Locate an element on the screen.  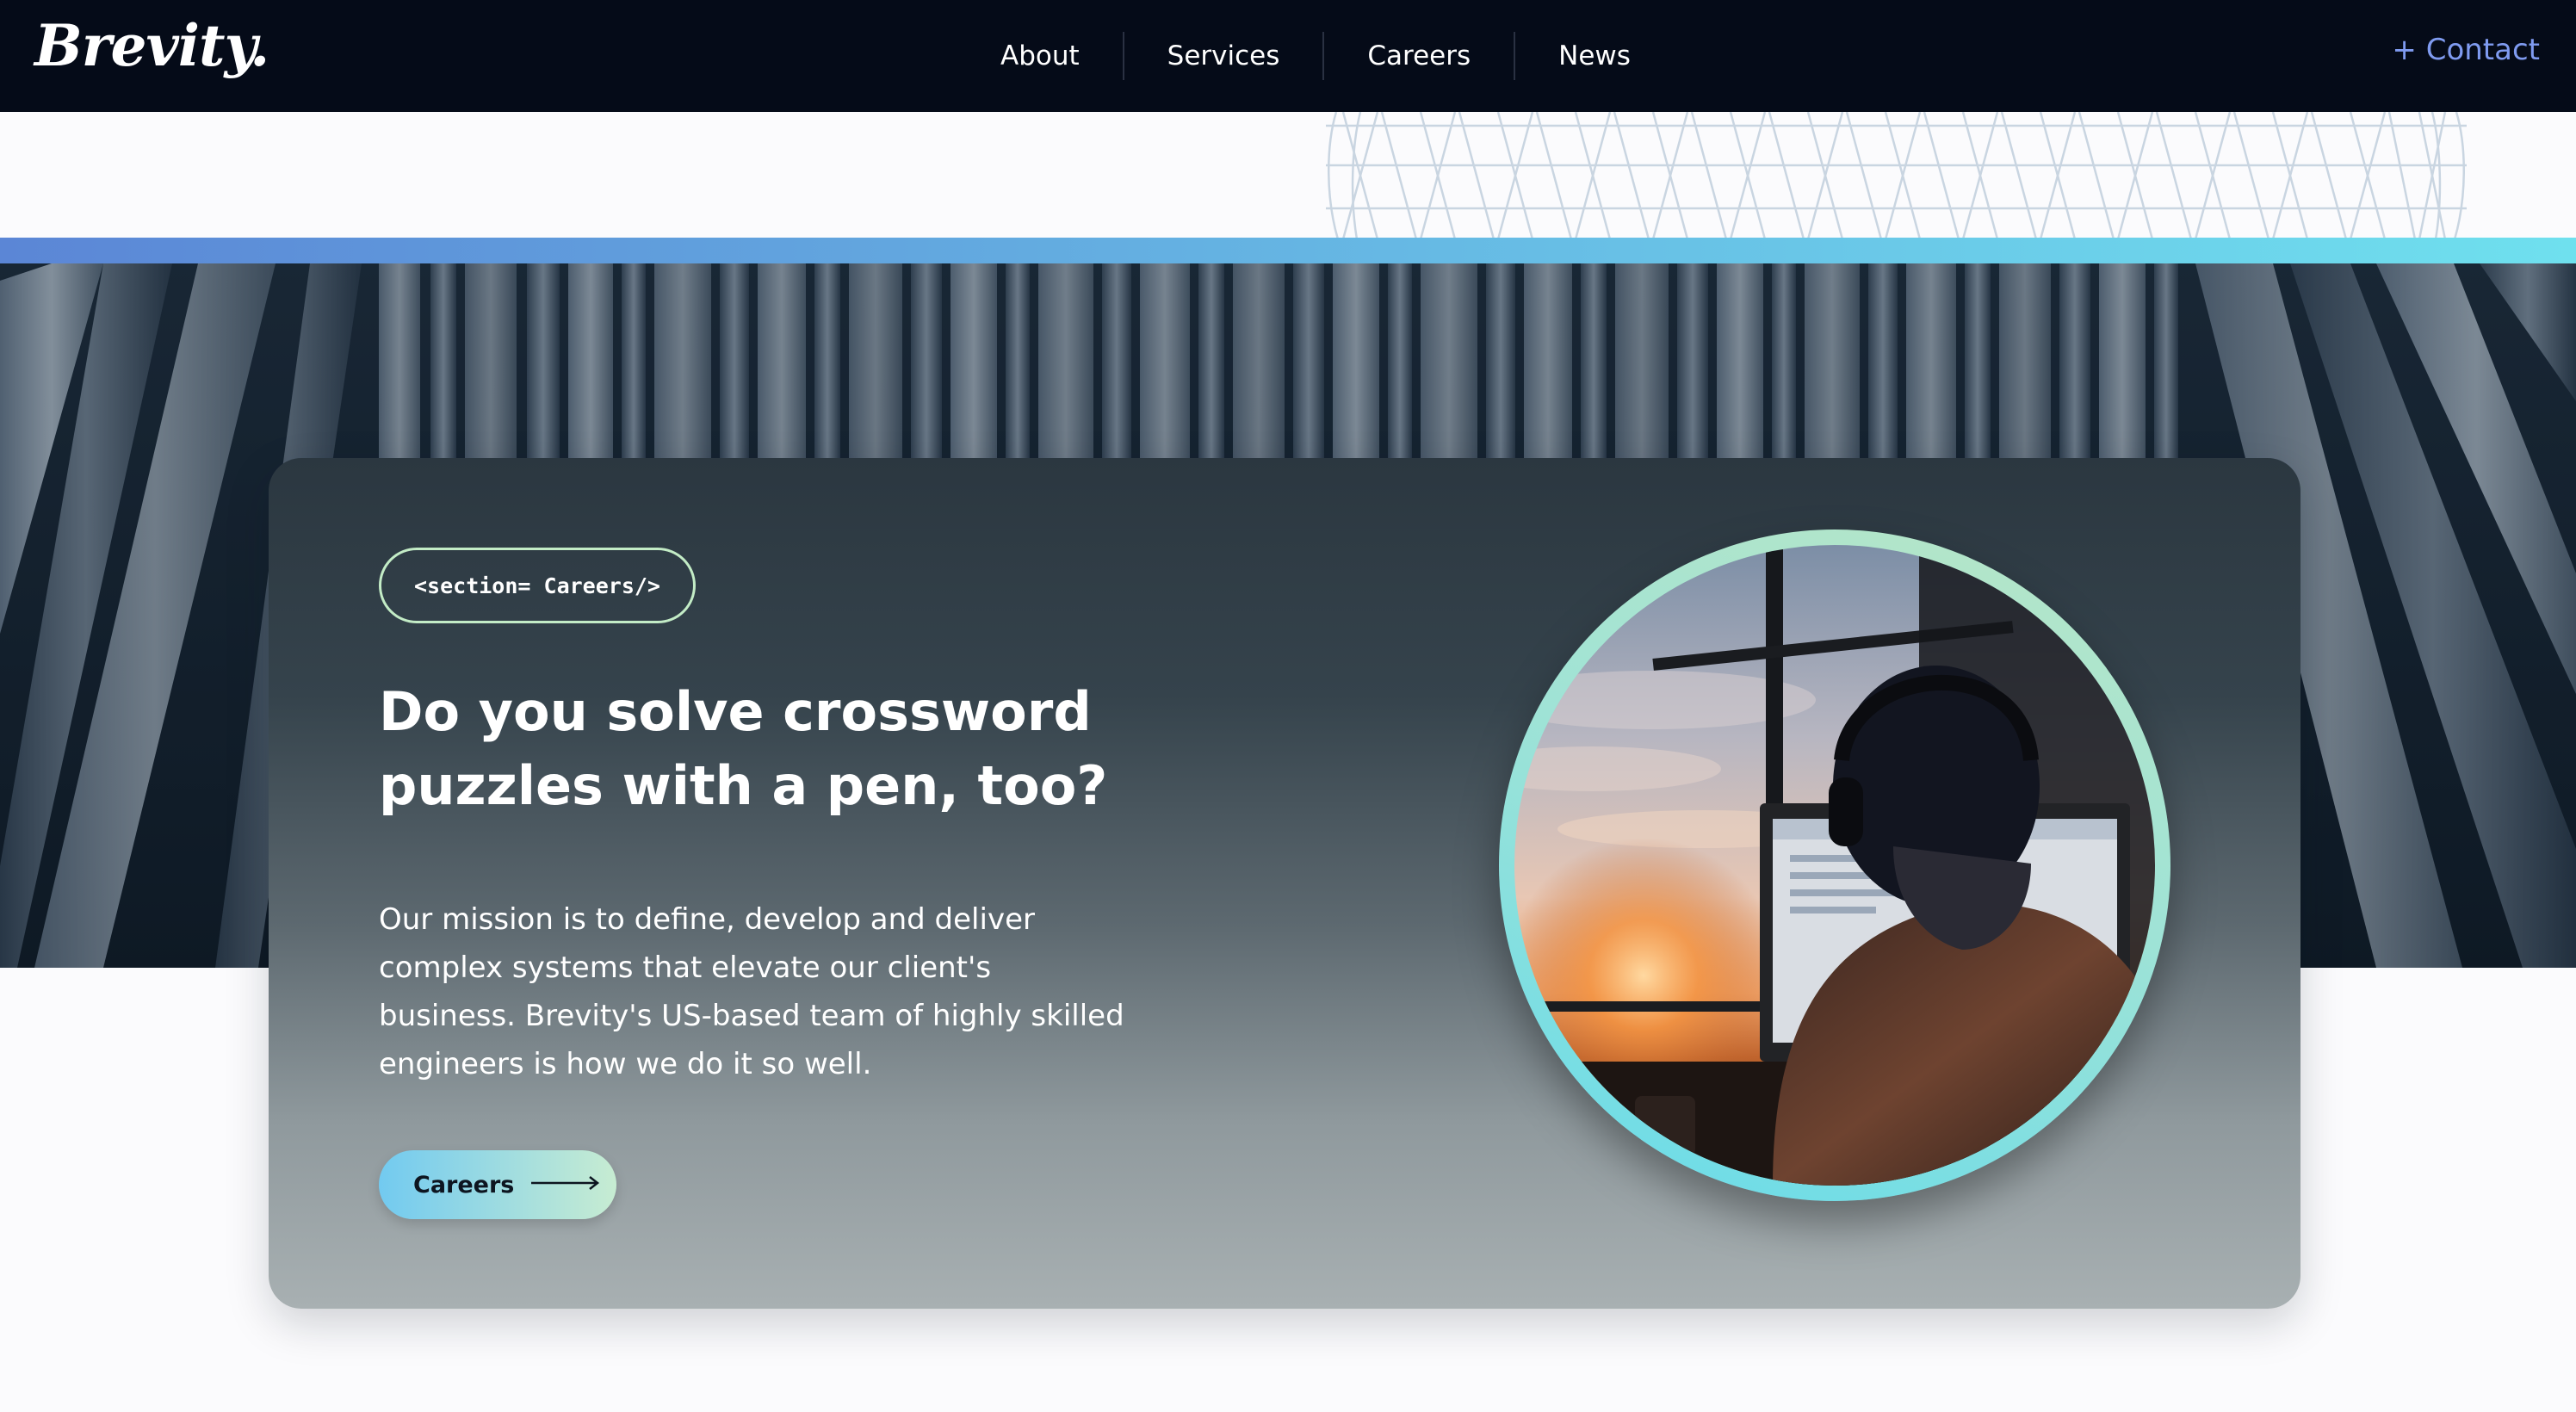
section-tag: <section= Careers/> is located at coordinates (537, 585).